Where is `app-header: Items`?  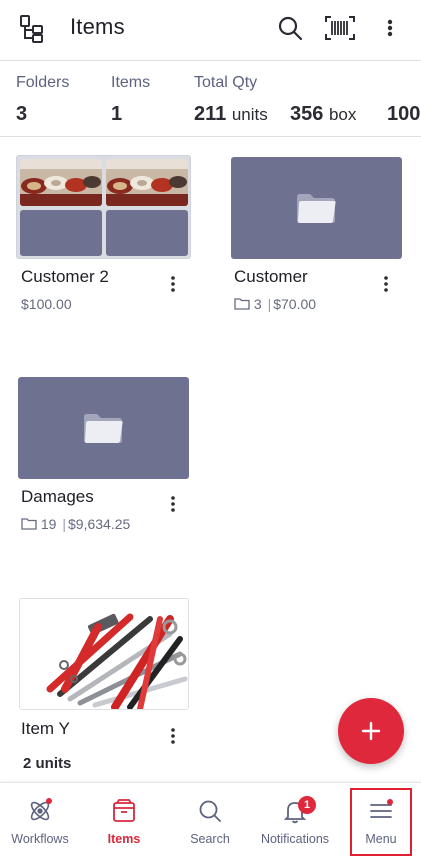 app-header: Items is located at coordinates (210, 30).